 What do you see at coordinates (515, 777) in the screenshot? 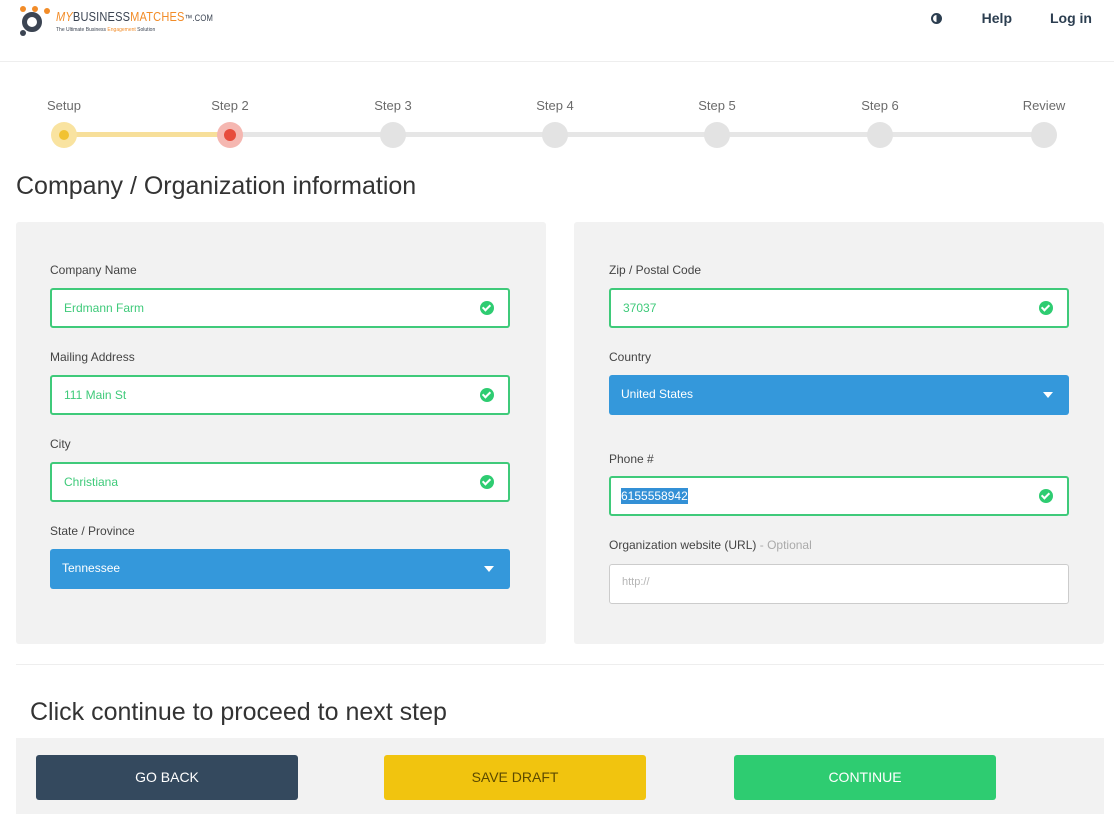
I see `save-draft-button: SAVE DRAFT` at bounding box center [515, 777].